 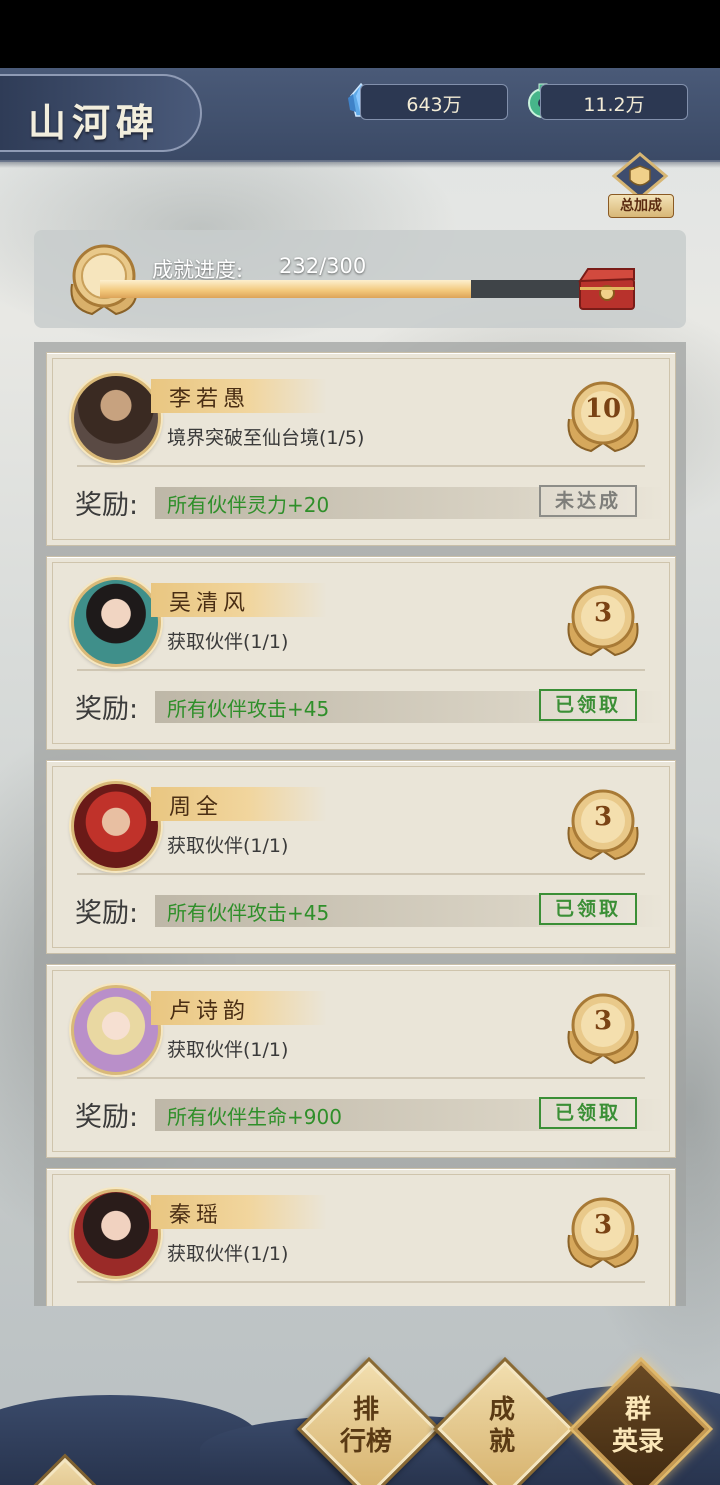 What do you see at coordinates (607, 289) in the screenshot?
I see `treasure-chest-icon` at bounding box center [607, 289].